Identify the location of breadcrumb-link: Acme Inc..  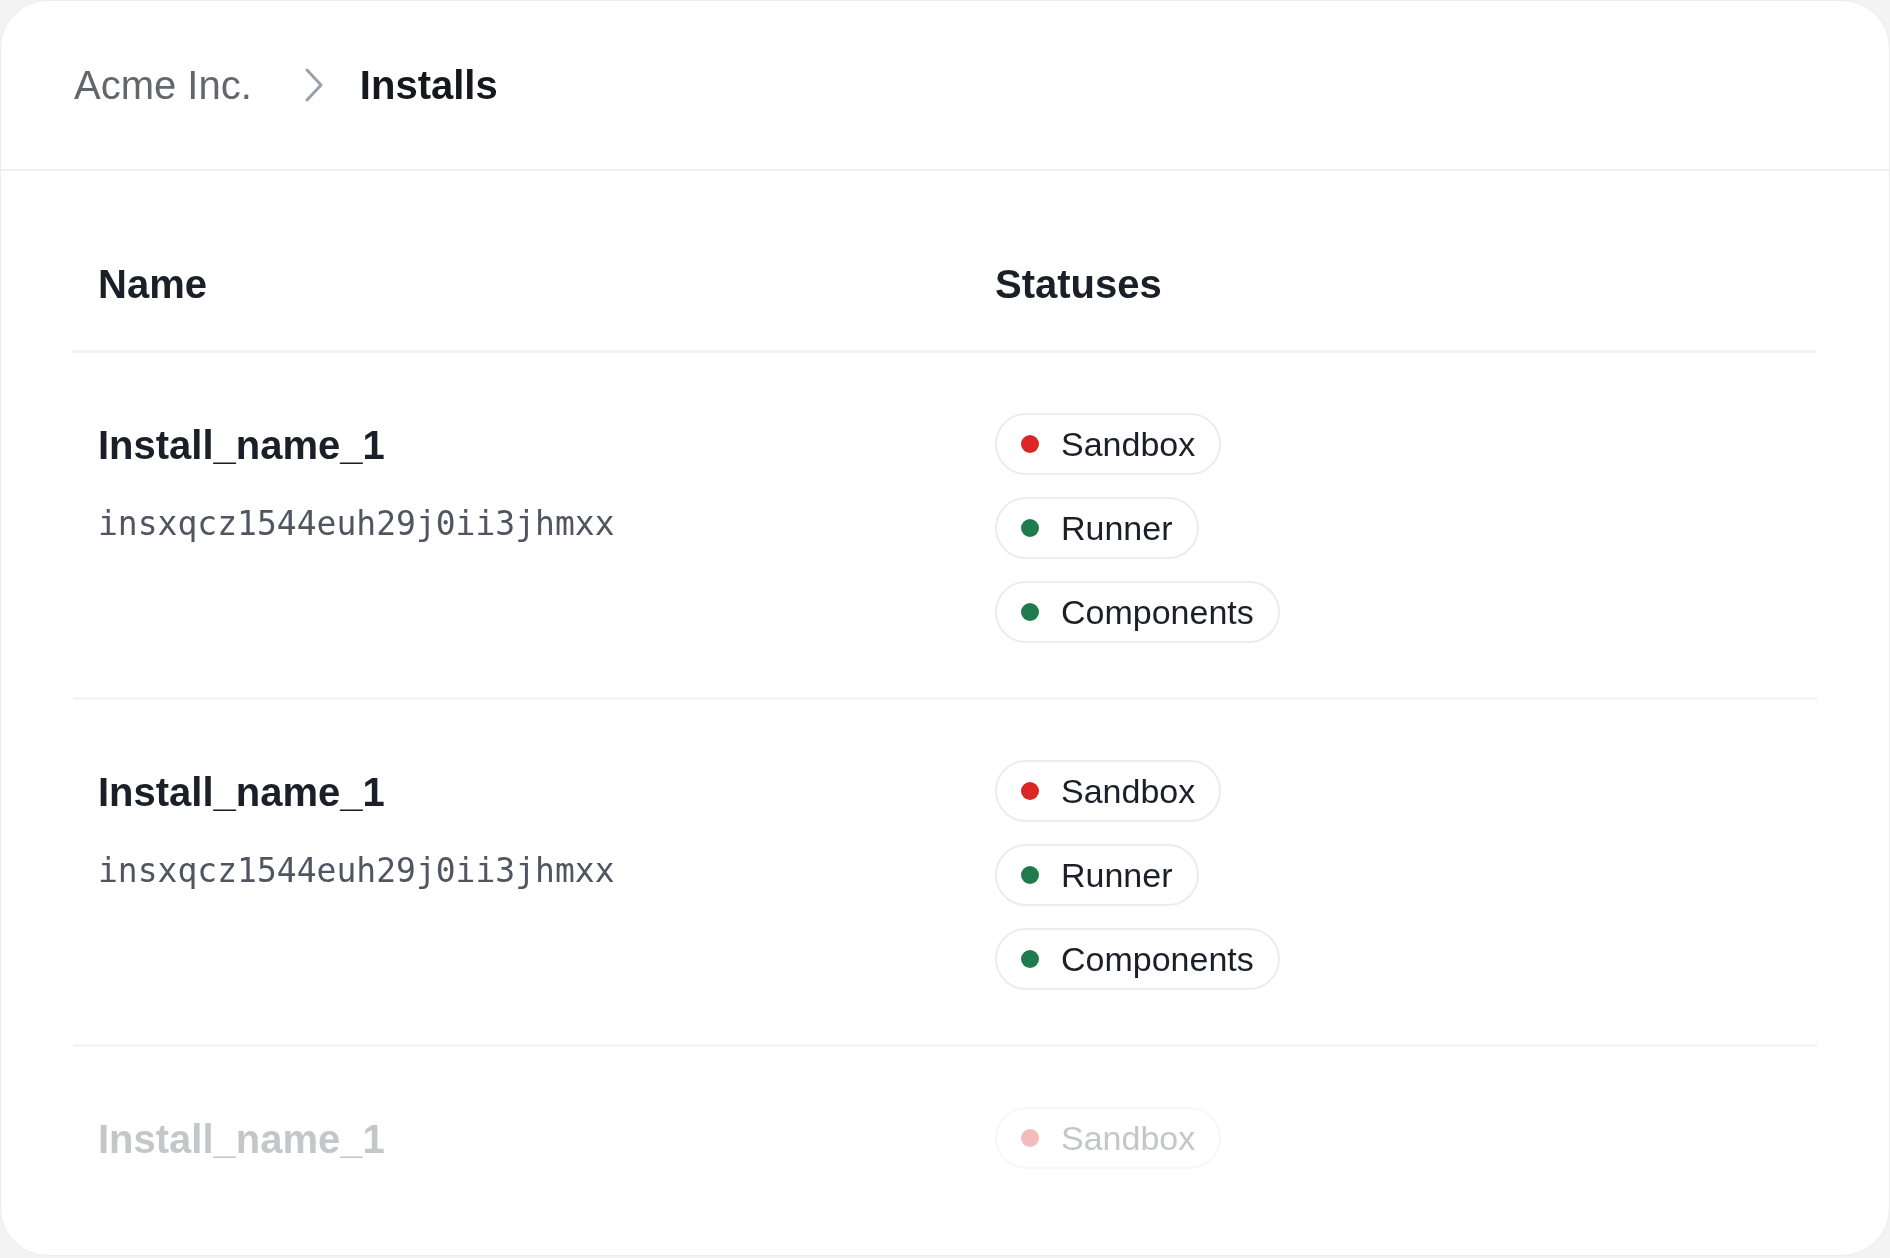
(163, 85).